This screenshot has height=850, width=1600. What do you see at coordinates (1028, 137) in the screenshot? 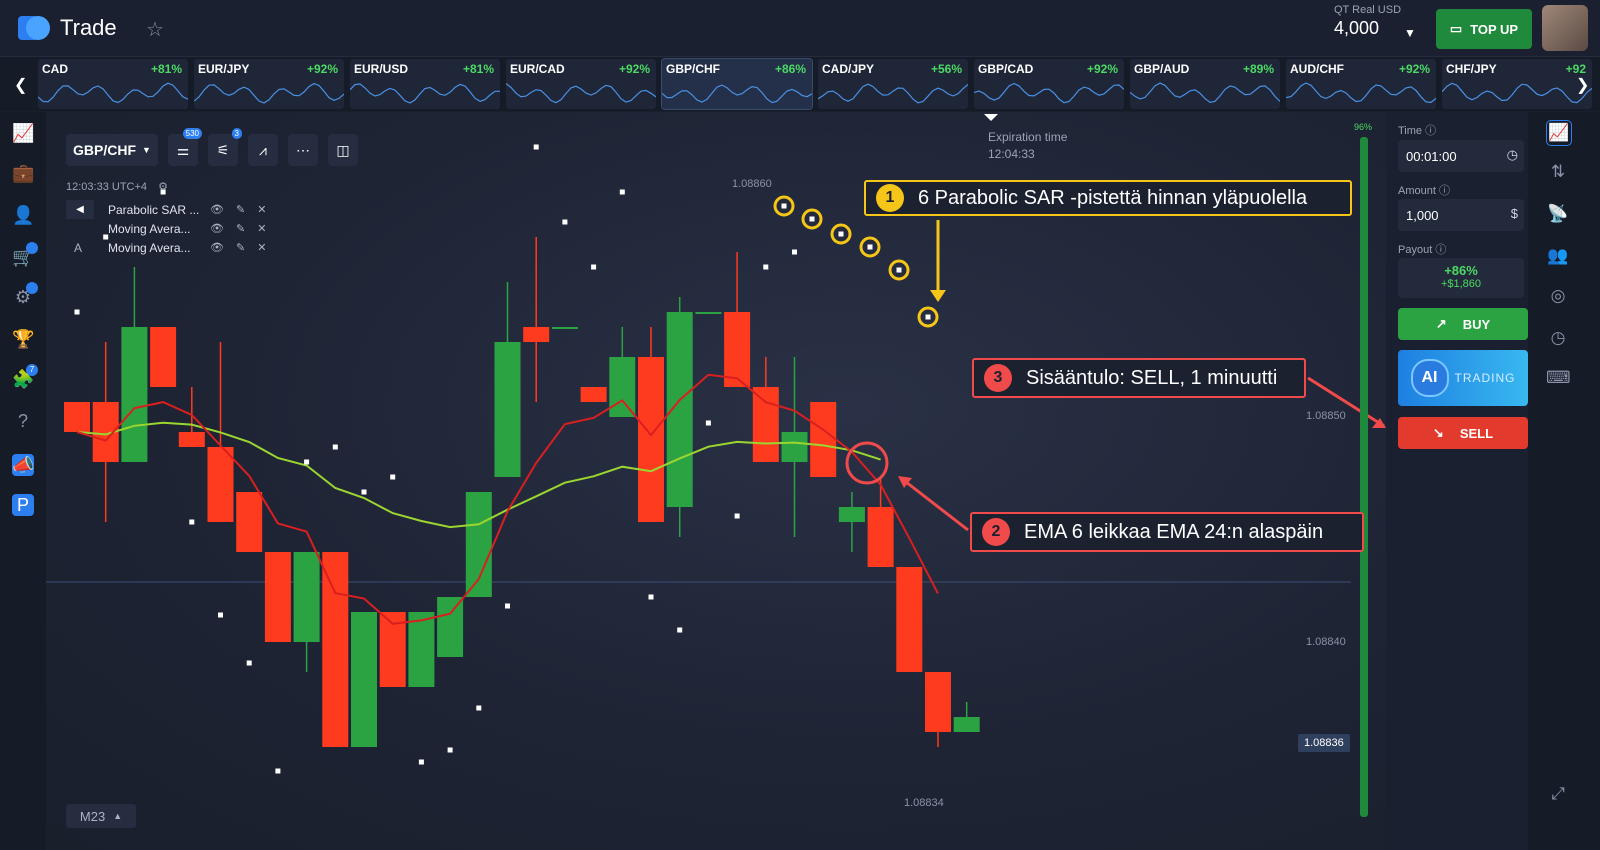
I see `expiration-label: Expiration time` at bounding box center [1028, 137].